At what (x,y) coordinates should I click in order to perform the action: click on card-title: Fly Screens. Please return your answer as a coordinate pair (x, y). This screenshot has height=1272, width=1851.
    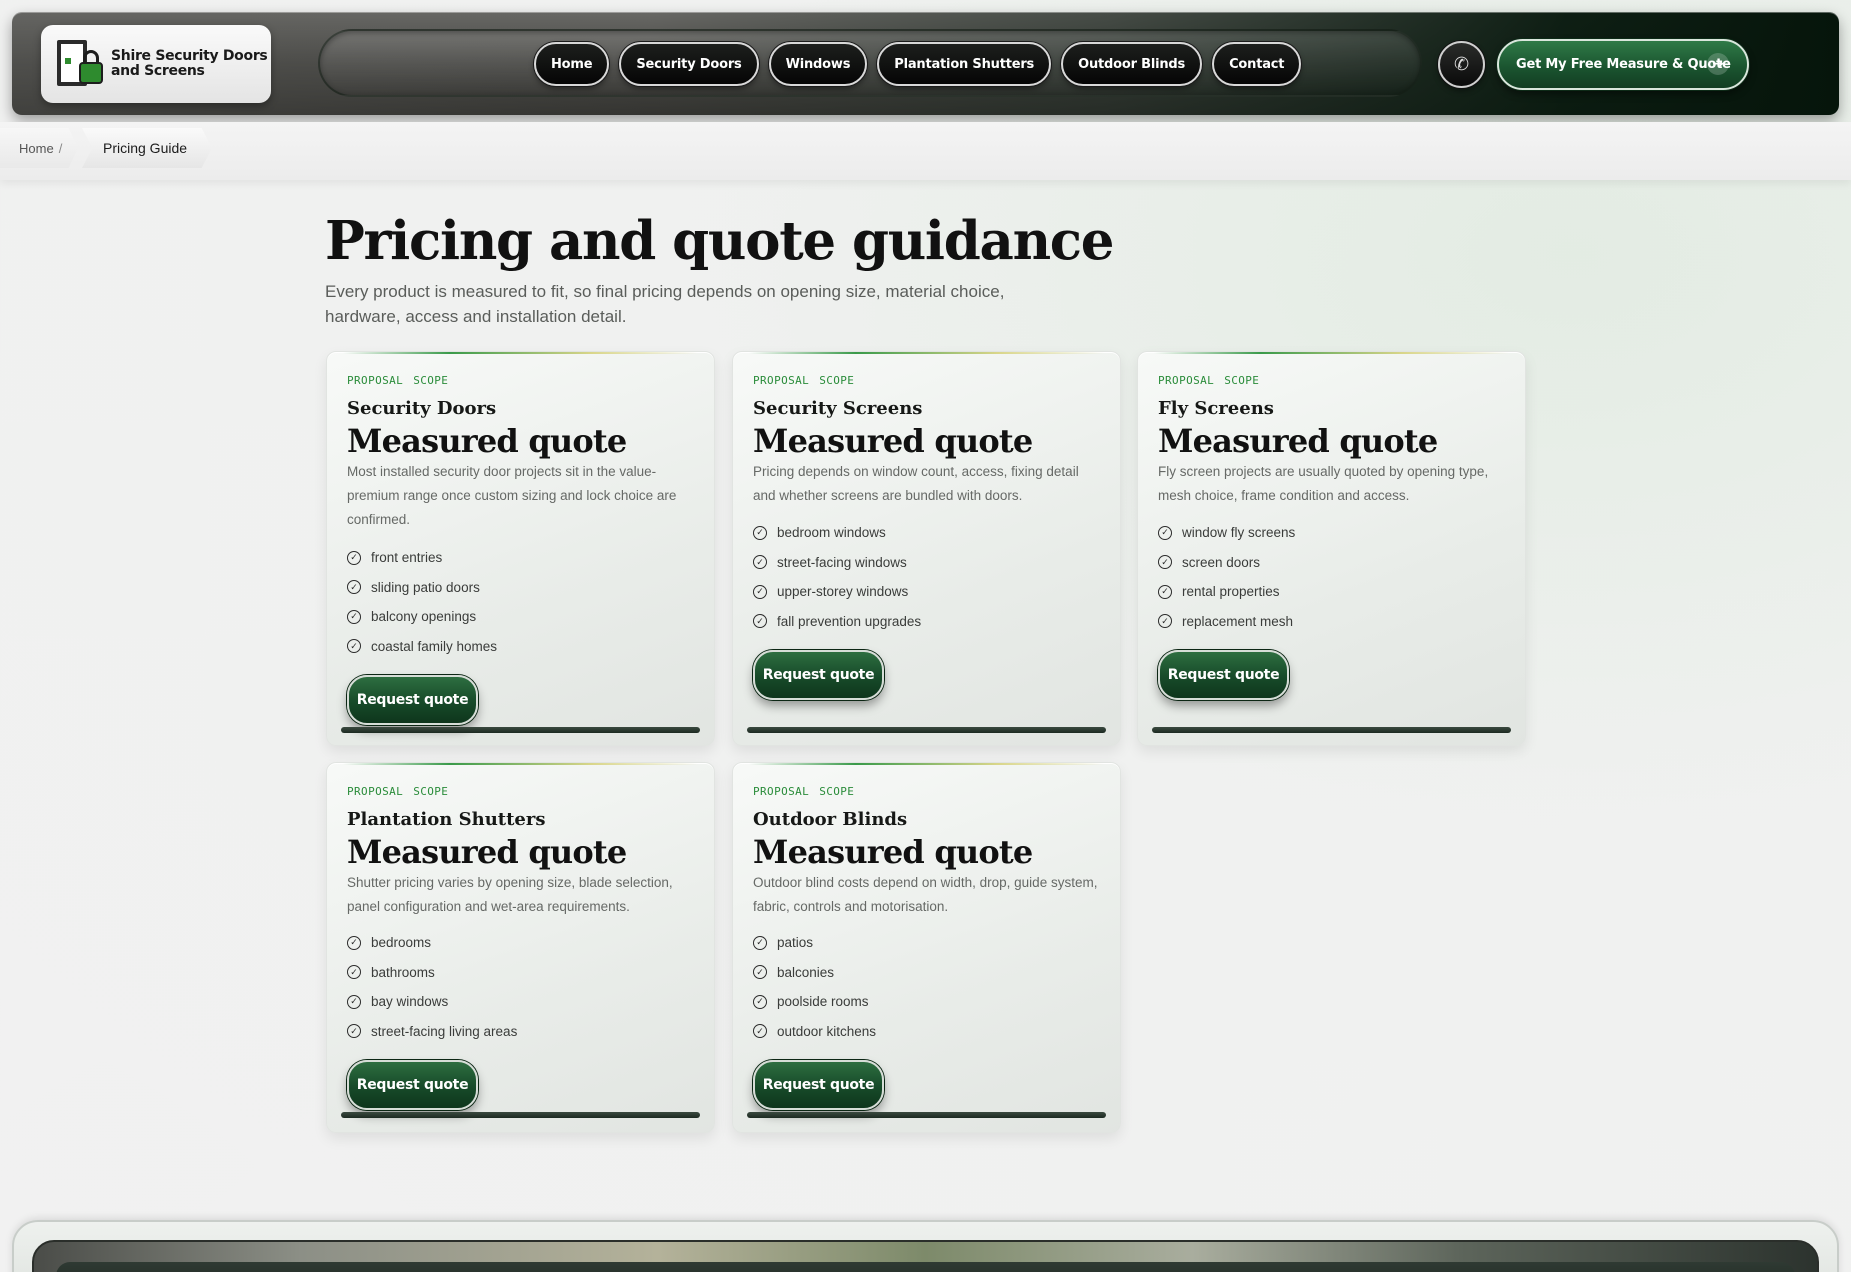
    Looking at the image, I should click on (1216, 408).